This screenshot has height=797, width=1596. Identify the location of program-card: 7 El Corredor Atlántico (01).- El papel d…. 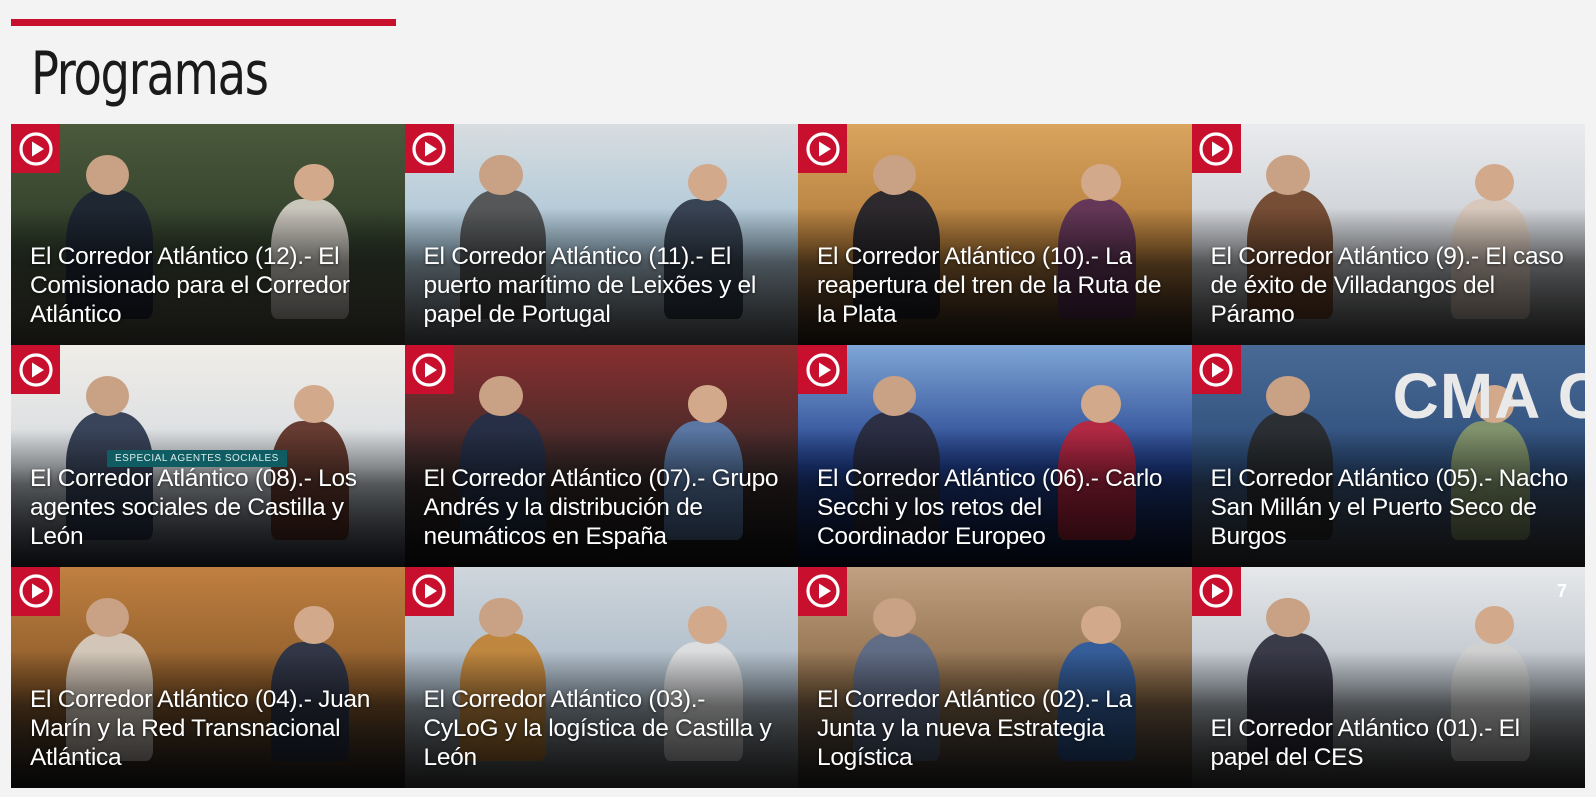
(1388, 677).